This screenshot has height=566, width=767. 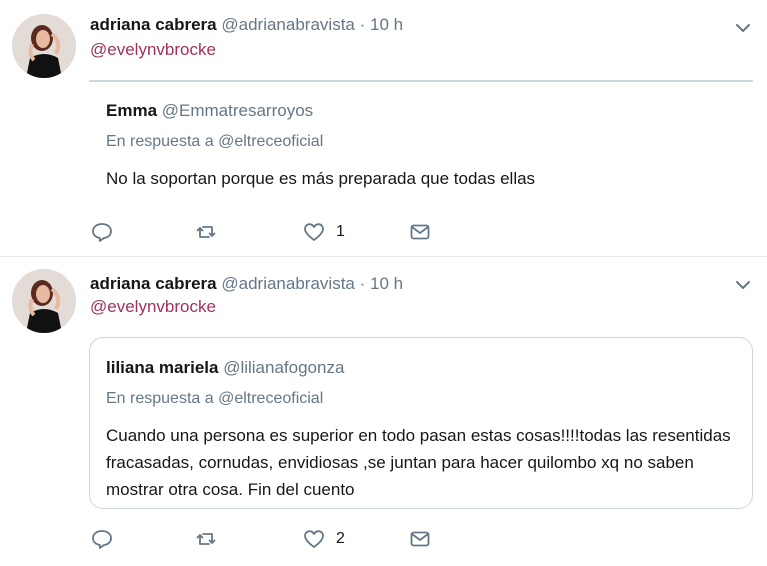 What do you see at coordinates (284, 367) in the screenshot?
I see `quoted-author-handle: @lilianafogonza` at bounding box center [284, 367].